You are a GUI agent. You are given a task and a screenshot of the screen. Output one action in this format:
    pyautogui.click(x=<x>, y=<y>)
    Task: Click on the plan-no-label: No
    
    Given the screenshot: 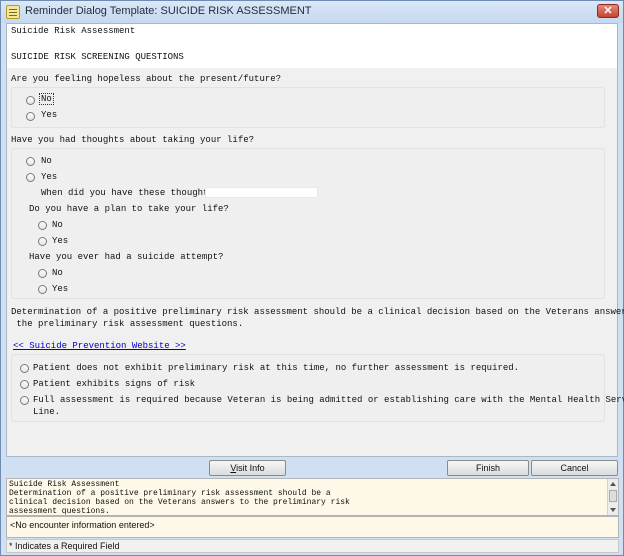 What is the action you would take?
    pyautogui.click(x=57, y=225)
    